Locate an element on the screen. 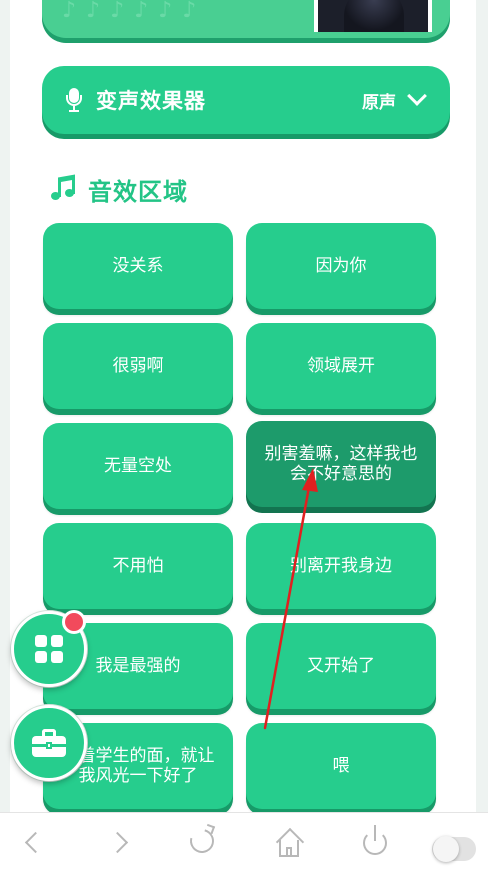  top-banner-card: ♪♪♪♪♪♪ is located at coordinates (246, 19).